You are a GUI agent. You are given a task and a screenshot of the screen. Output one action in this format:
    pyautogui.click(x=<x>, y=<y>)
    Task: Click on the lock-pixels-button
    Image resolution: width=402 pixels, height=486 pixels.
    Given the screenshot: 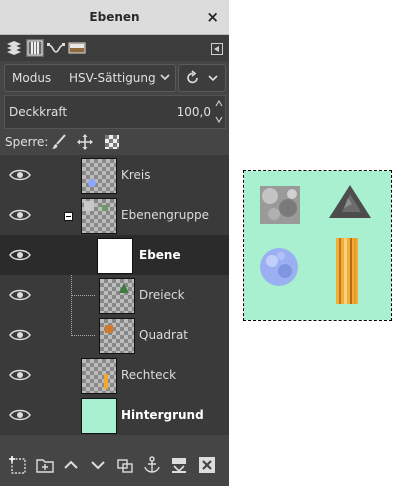 What is the action you would take?
    pyautogui.click(x=59, y=142)
    